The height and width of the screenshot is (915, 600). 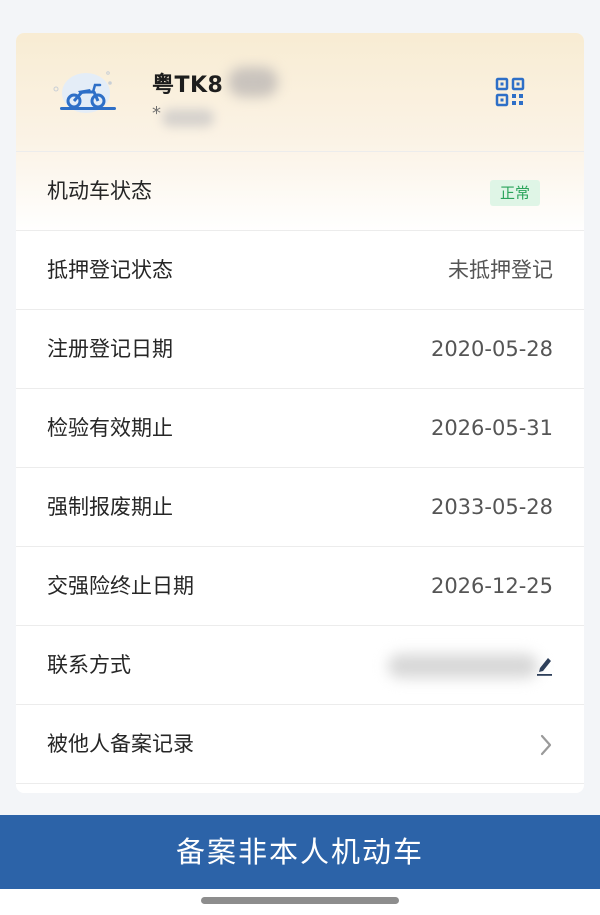 What do you see at coordinates (99, 191) in the screenshot?
I see `row-label: 机动车状态` at bounding box center [99, 191].